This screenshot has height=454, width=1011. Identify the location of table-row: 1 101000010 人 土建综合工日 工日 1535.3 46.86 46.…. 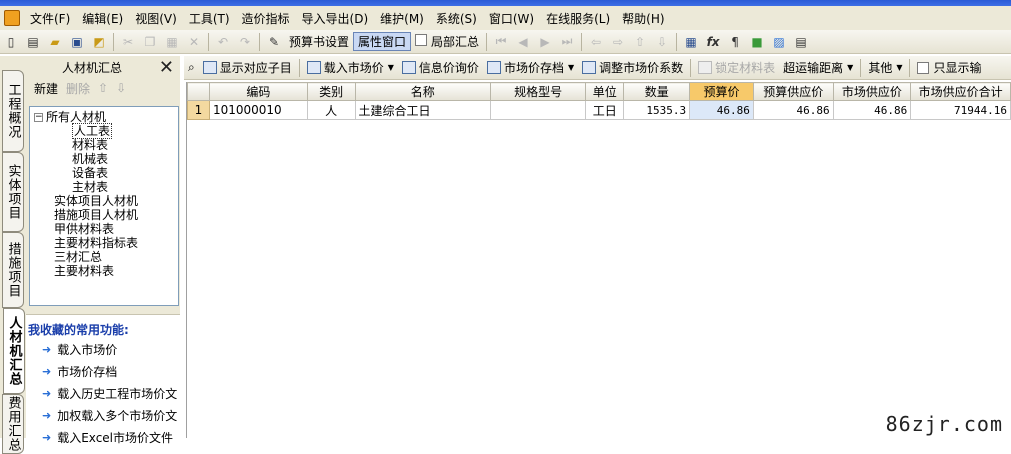
(599, 110).